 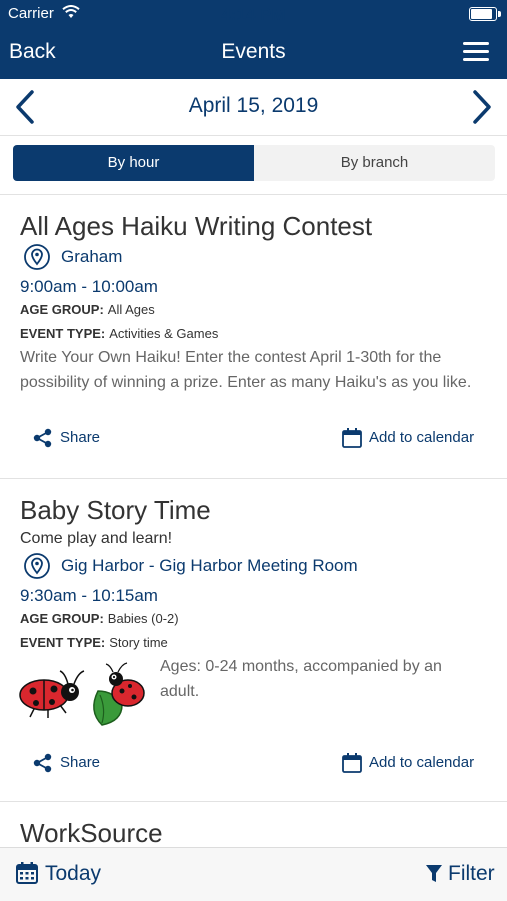 What do you see at coordinates (476, 52) in the screenshot?
I see `hamburger-menu-icon` at bounding box center [476, 52].